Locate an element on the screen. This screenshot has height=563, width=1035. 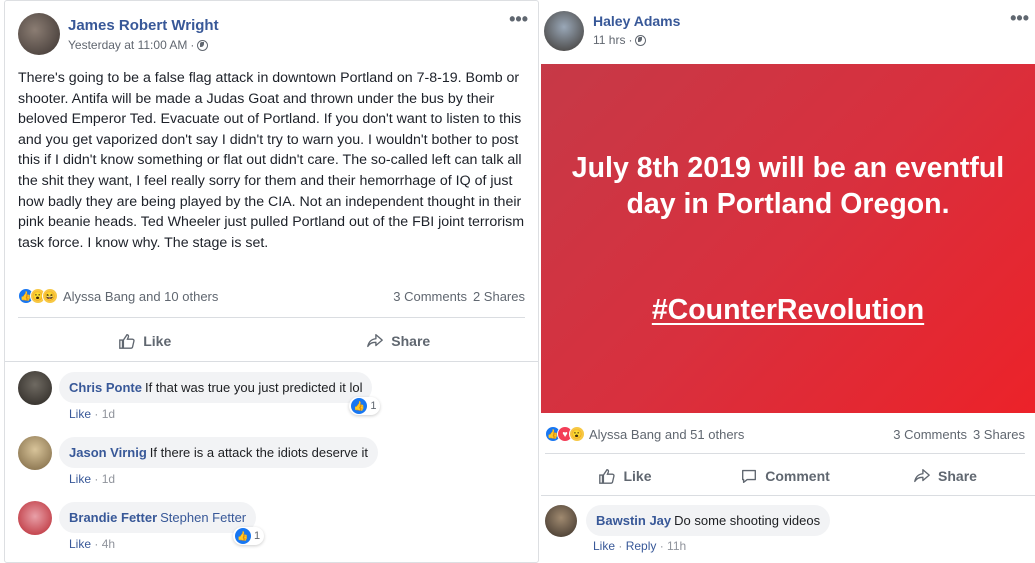
comment: Bawstin Jay Do some shooting videos is located at coordinates (688, 521).